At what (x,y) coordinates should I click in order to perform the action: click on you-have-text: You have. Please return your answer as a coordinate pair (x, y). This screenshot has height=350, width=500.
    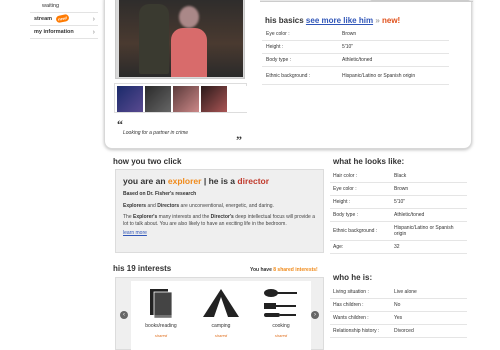
    Looking at the image, I should click on (261, 270).